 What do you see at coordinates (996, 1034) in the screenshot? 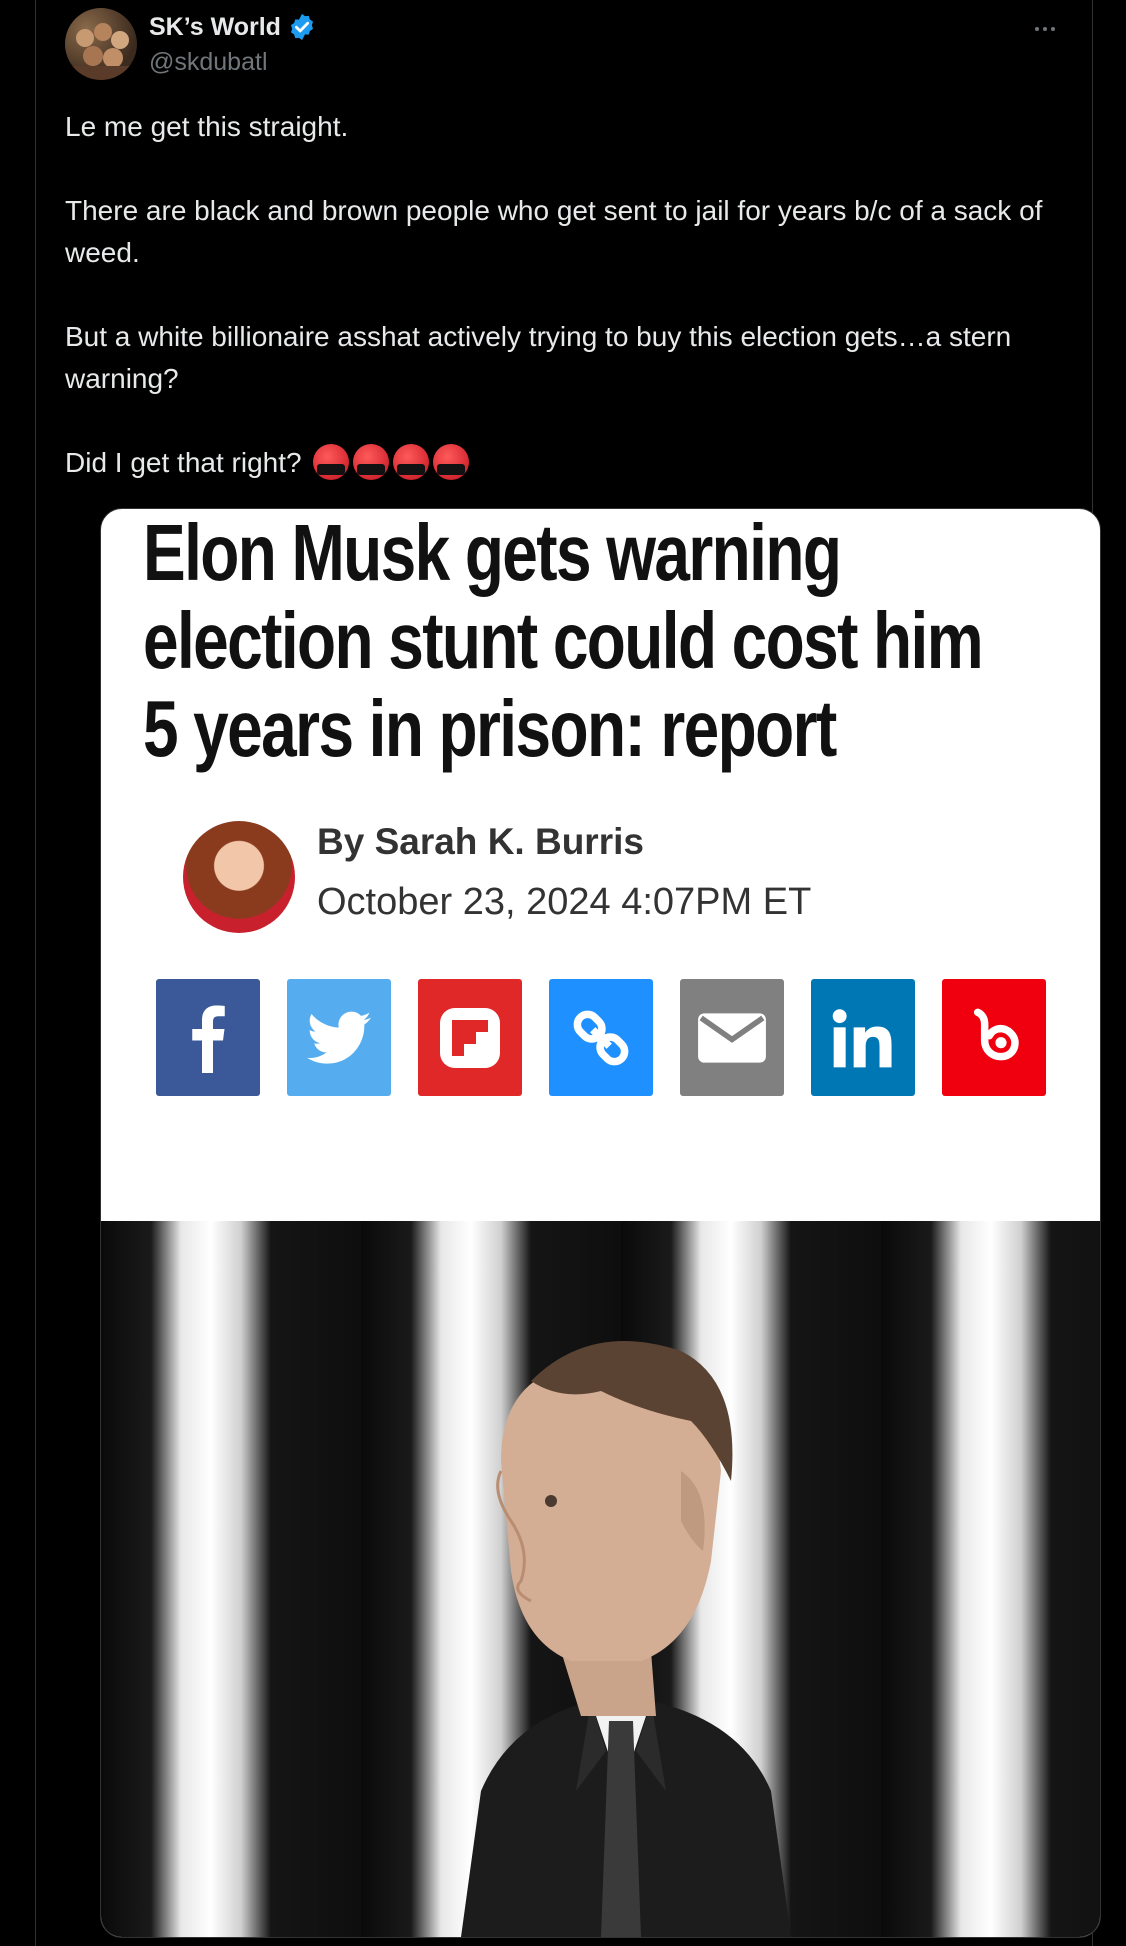
I see `bluesky-share-icon` at bounding box center [996, 1034].